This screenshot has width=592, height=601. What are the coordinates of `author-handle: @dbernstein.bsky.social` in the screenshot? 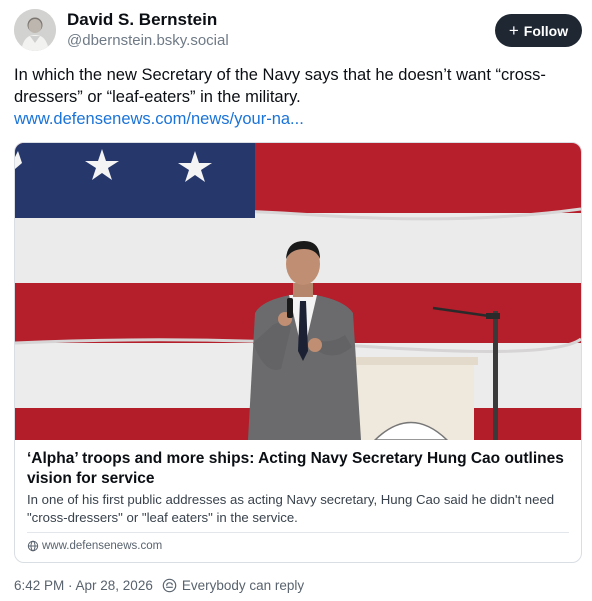 It's located at (148, 40).